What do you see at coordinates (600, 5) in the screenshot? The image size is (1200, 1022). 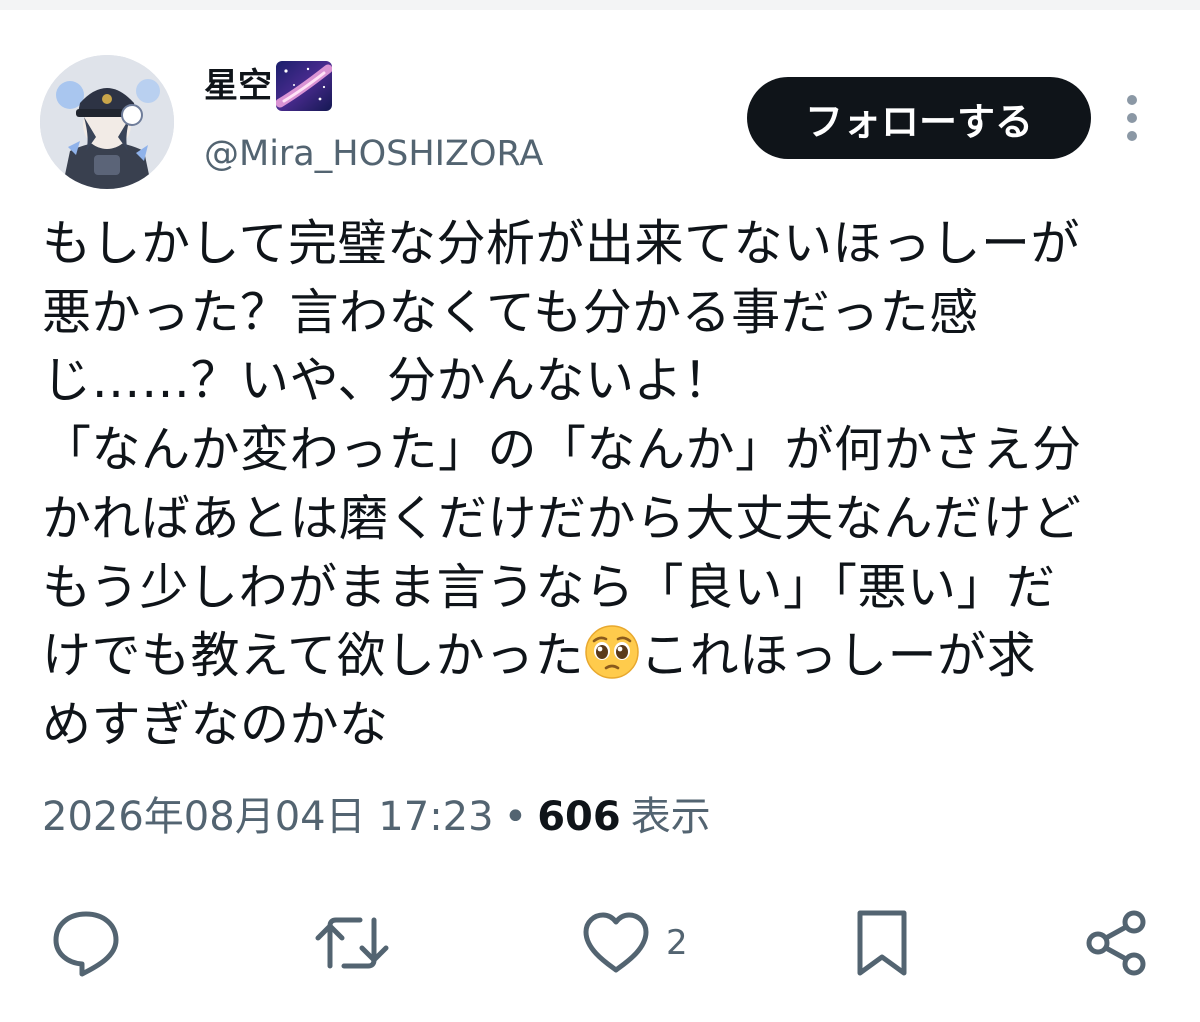 I see `top-divider` at bounding box center [600, 5].